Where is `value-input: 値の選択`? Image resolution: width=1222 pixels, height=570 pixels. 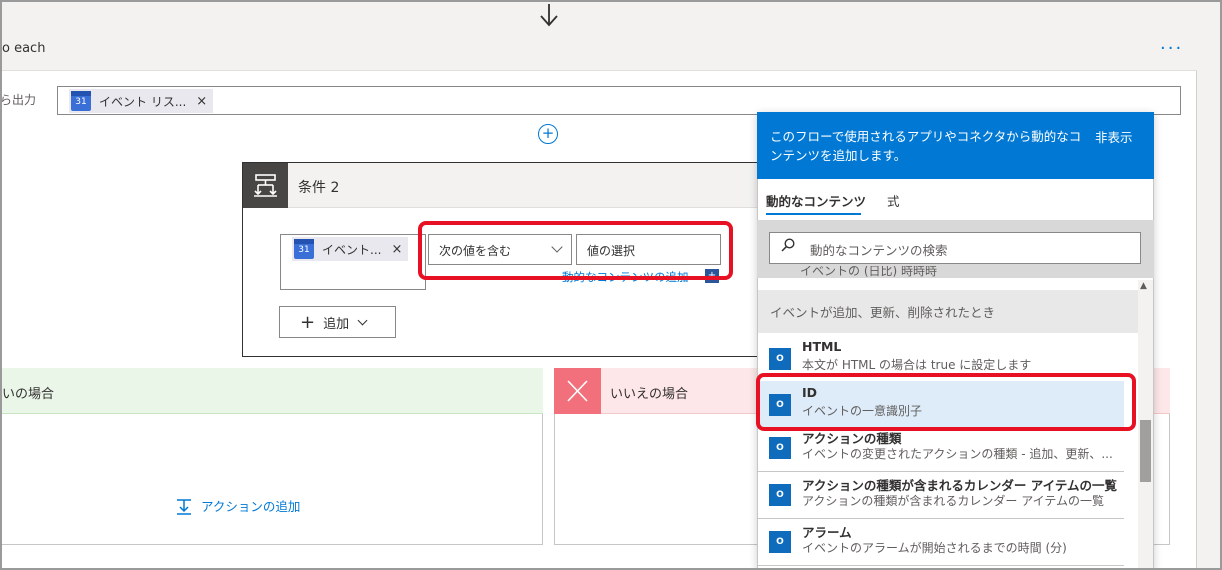 value-input: 値の選択 is located at coordinates (648, 249).